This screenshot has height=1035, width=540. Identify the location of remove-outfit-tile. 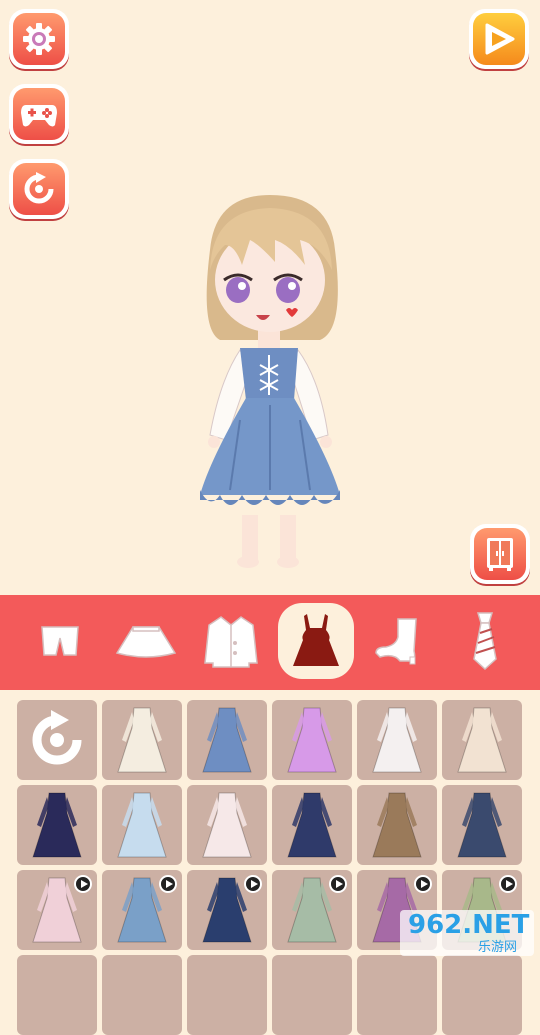
(57, 740).